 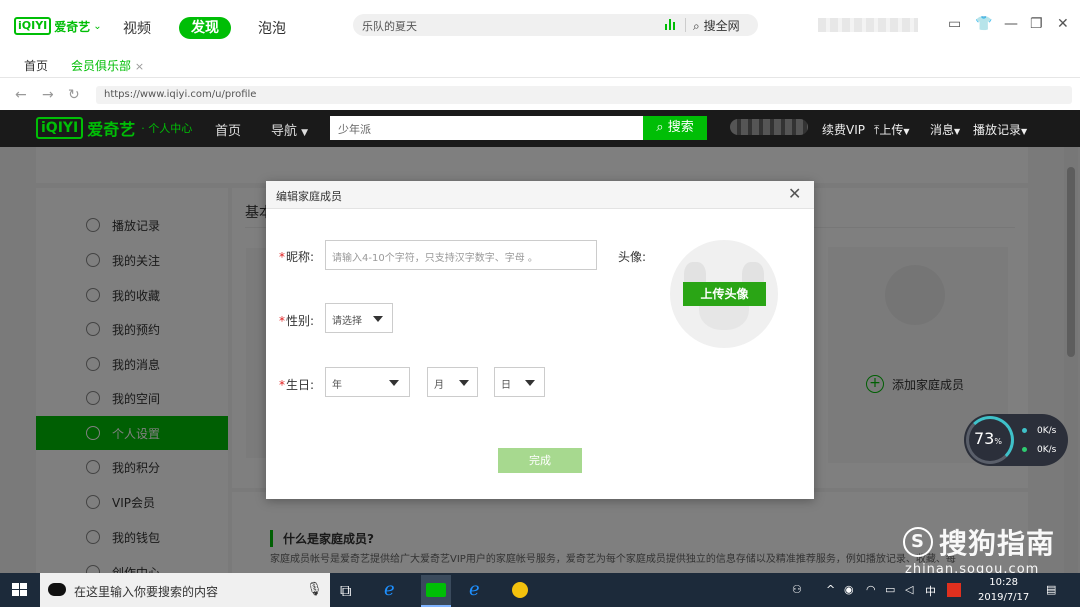 What do you see at coordinates (849, 589) in the screenshot?
I see `tray-app-icon: ◉` at bounding box center [849, 589].